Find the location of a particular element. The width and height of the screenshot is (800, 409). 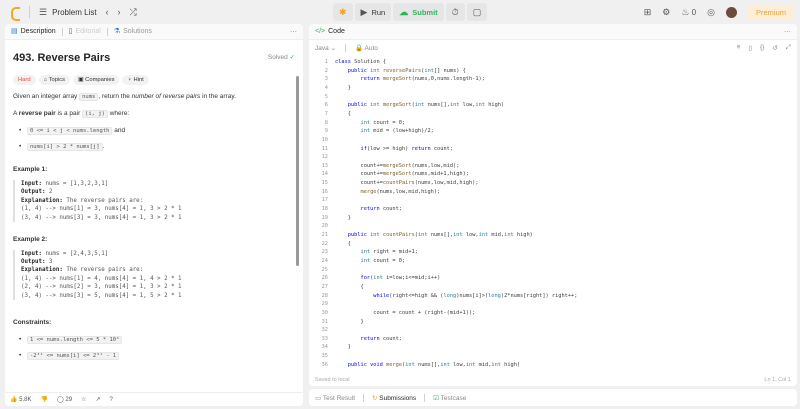

code-line: 22 { is located at coordinates (549, 244).